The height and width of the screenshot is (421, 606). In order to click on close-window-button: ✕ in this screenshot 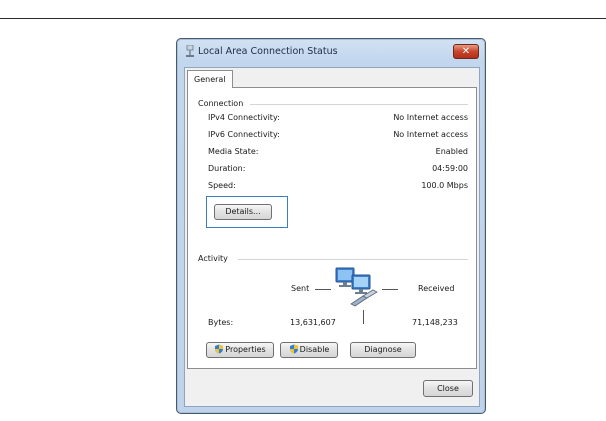, I will do `click(466, 51)`.